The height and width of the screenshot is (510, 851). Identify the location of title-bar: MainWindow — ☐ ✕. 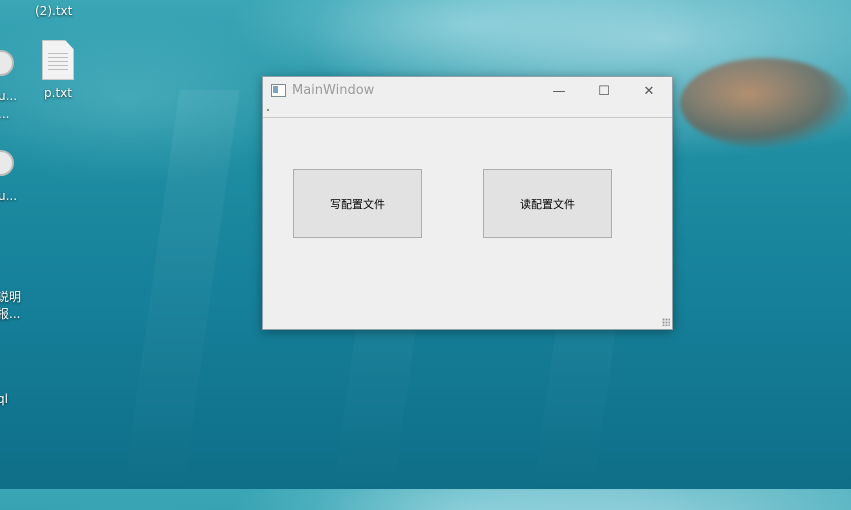
(467, 91).